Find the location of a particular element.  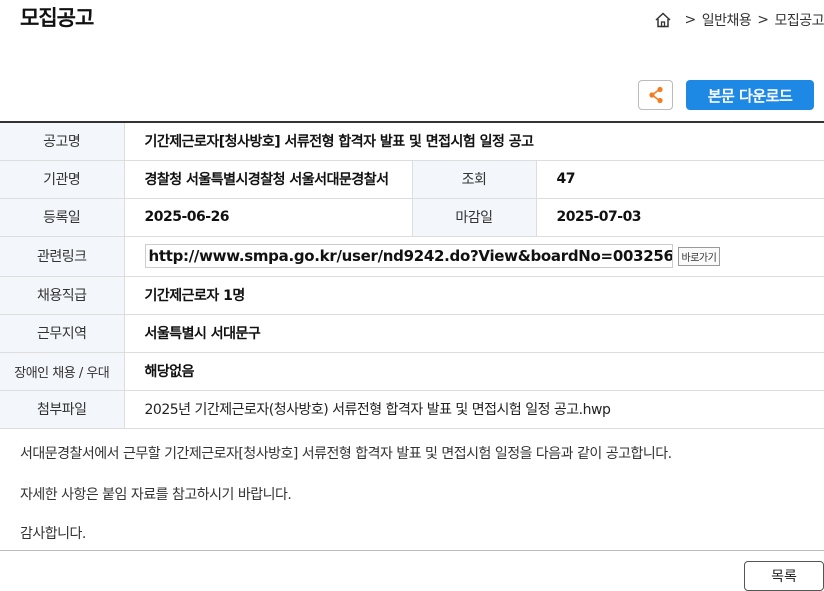

body-line: 감사합니다. is located at coordinates (53, 534).